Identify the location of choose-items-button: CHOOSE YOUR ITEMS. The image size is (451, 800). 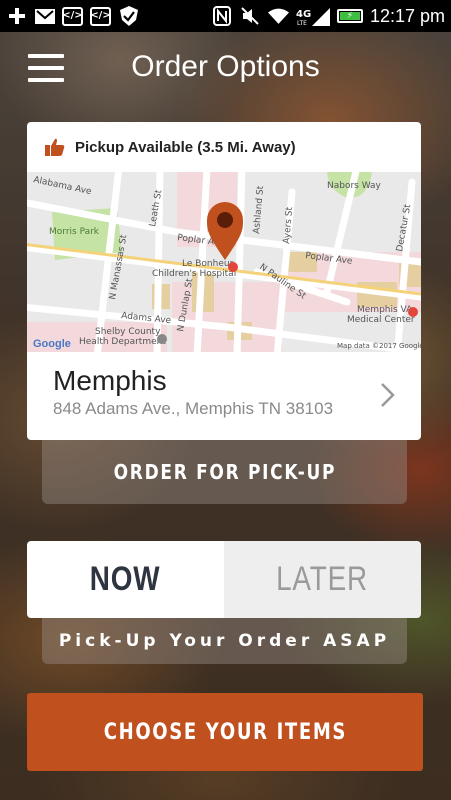
(225, 732).